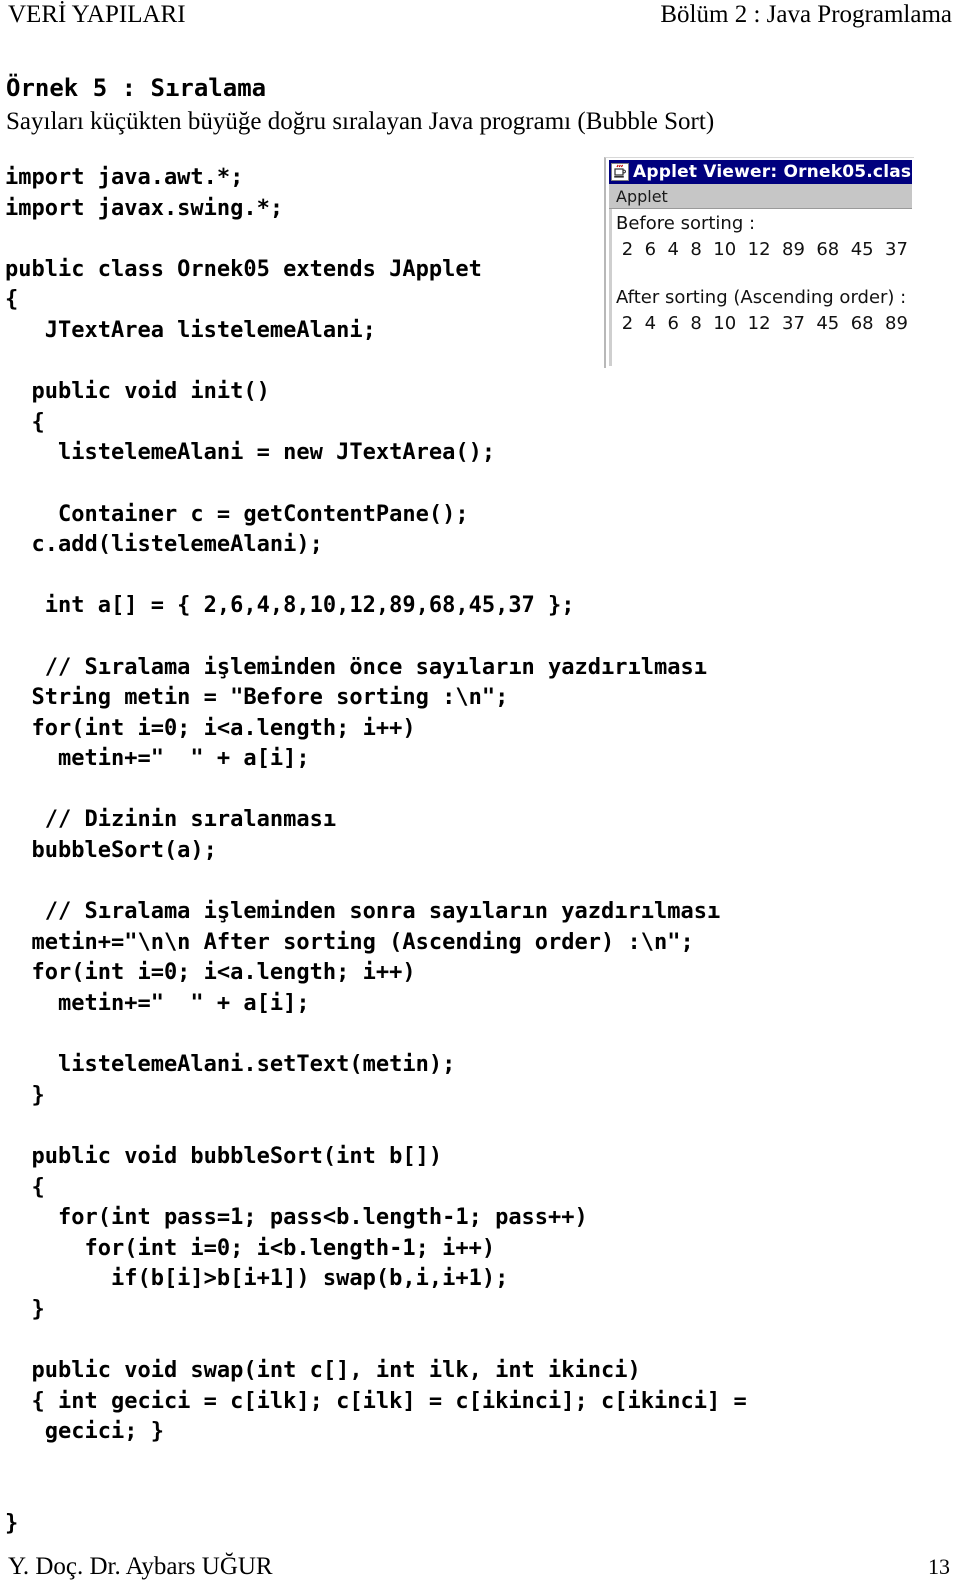  I want to click on page-header: VERİ YAPILARI Bölüm 2 : Java Programlama, so click(480, 20).